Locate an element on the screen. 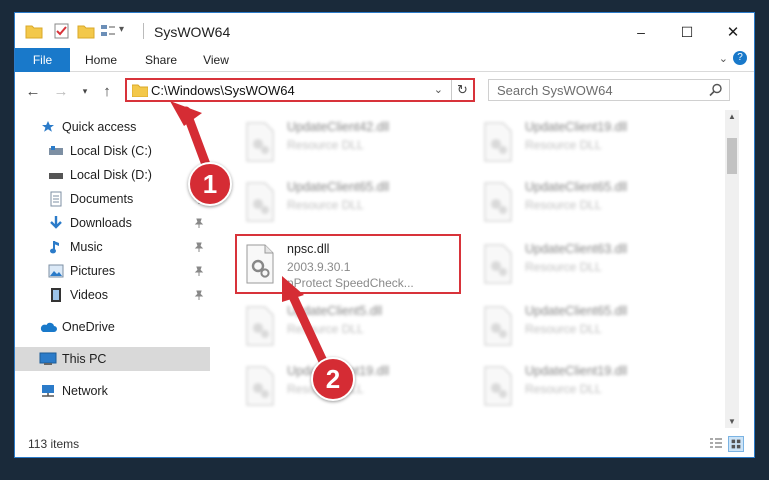  close-icon: ✕ is located at coordinates (733, 32).